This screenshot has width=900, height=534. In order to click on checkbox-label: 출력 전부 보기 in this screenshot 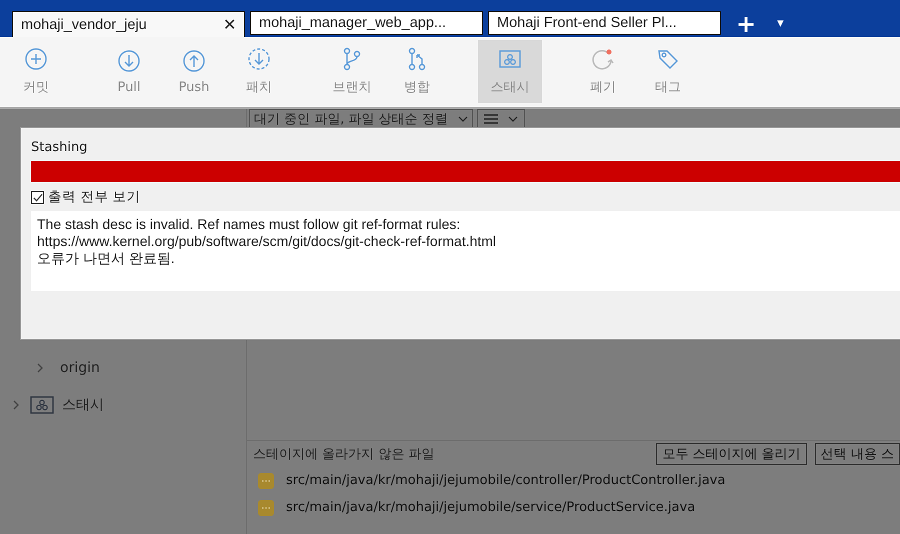, I will do `click(94, 197)`.